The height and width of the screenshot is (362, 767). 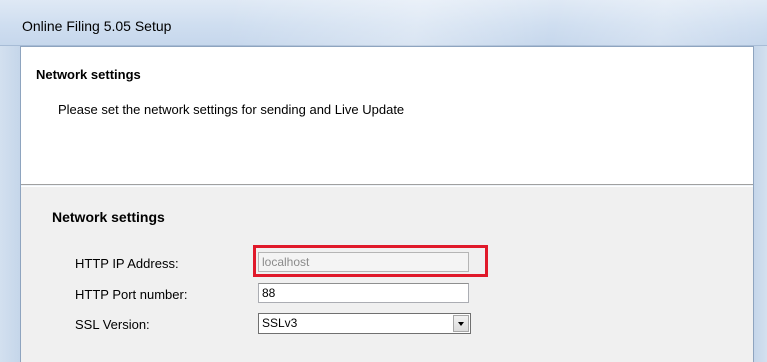 What do you see at coordinates (127, 263) in the screenshot?
I see `http-ip-address-label: HTTP IP Address:` at bounding box center [127, 263].